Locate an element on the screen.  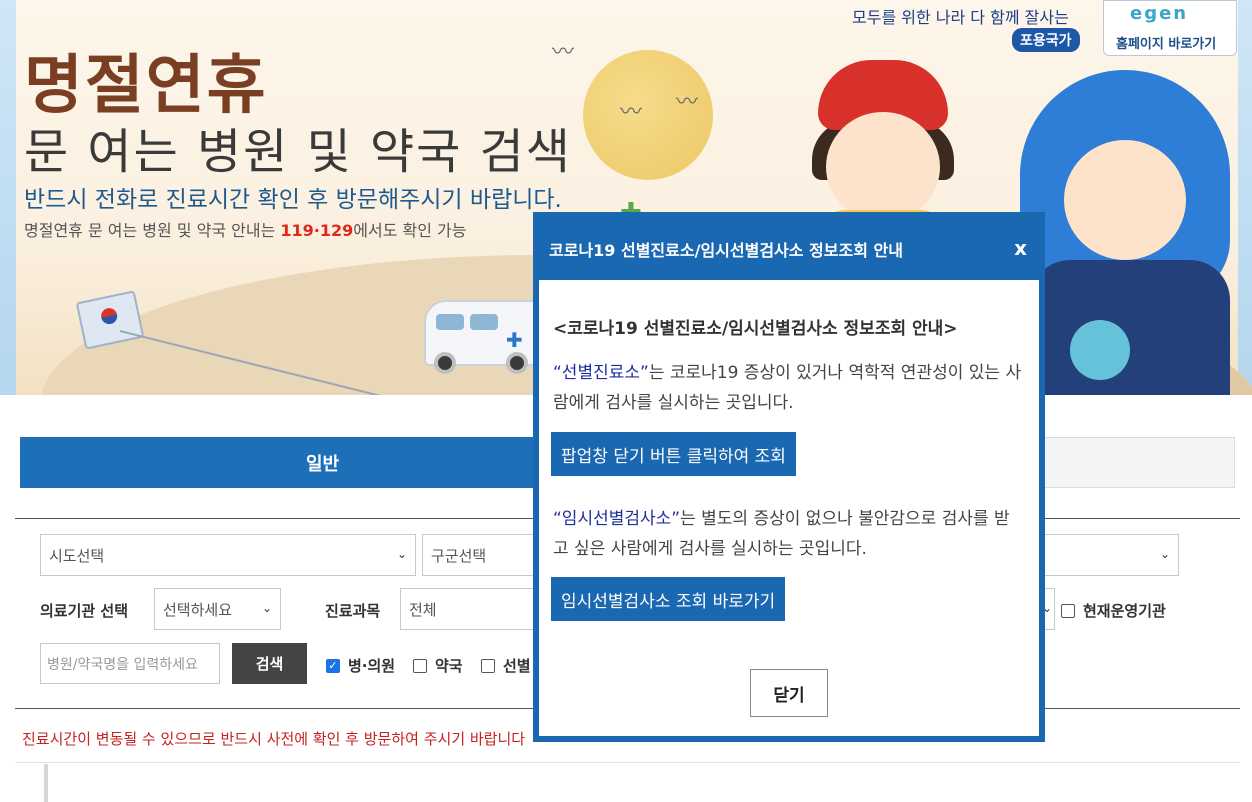
hotline-numbers: 119·129 is located at coordinates (317, 230).